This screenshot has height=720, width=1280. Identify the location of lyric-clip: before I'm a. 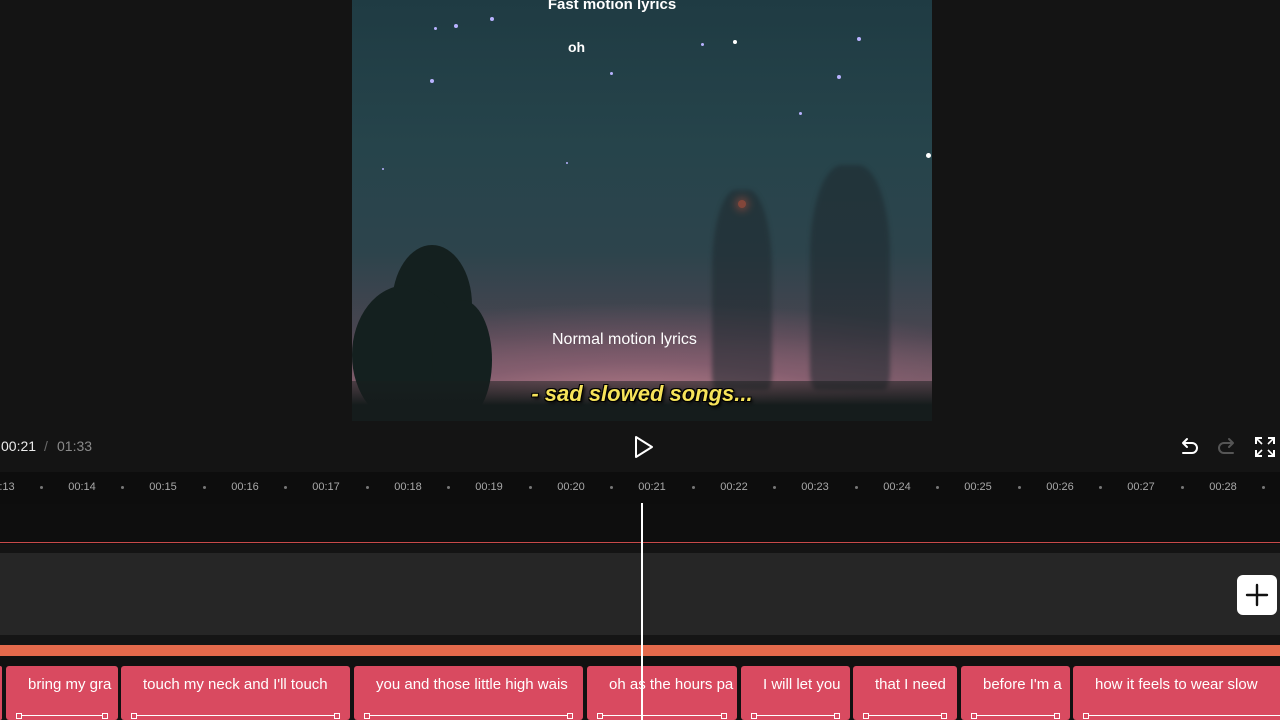
(1015, 693).